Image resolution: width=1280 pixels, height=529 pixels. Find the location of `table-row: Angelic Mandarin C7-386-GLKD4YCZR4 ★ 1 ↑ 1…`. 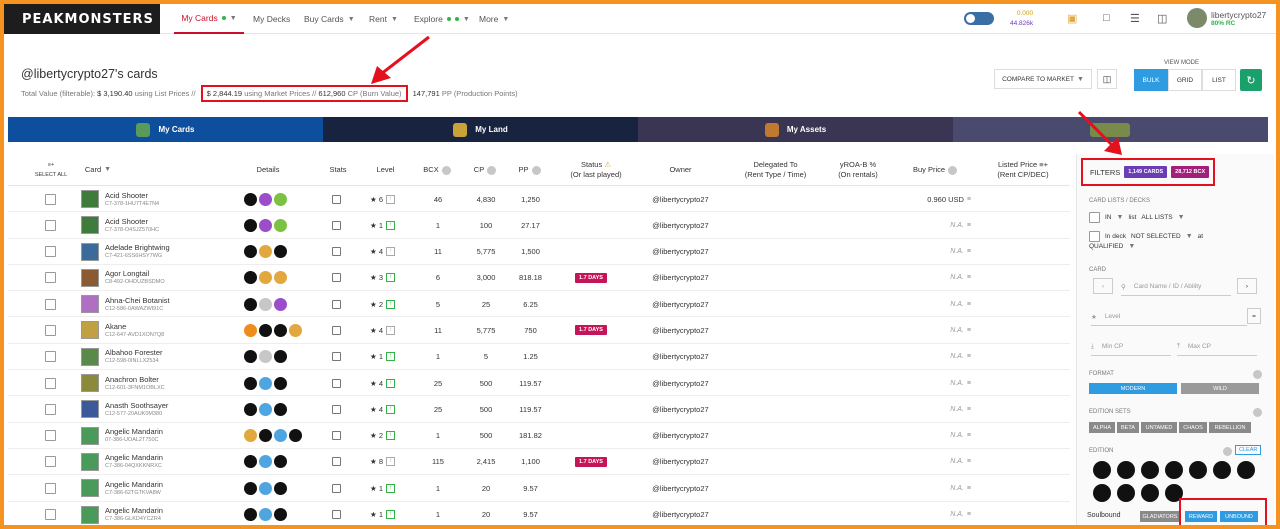

table-row: Angelic Mandarin C7-386-GLKD4YCZR4 ★ 1 ↑ 1… is located at coordinates (539, 513).